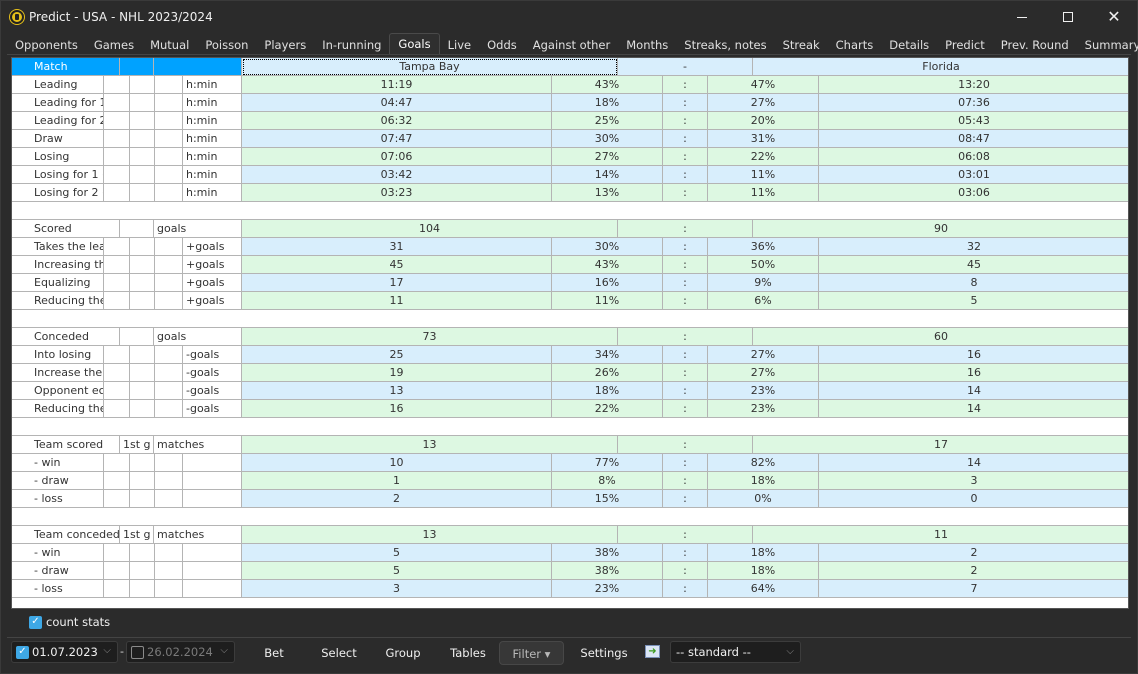 The width and height of the screenshot is (1138, 674). Describe the element at coordinates (909, 45) in the screenshot. I see `tab-details: Details` at that location.